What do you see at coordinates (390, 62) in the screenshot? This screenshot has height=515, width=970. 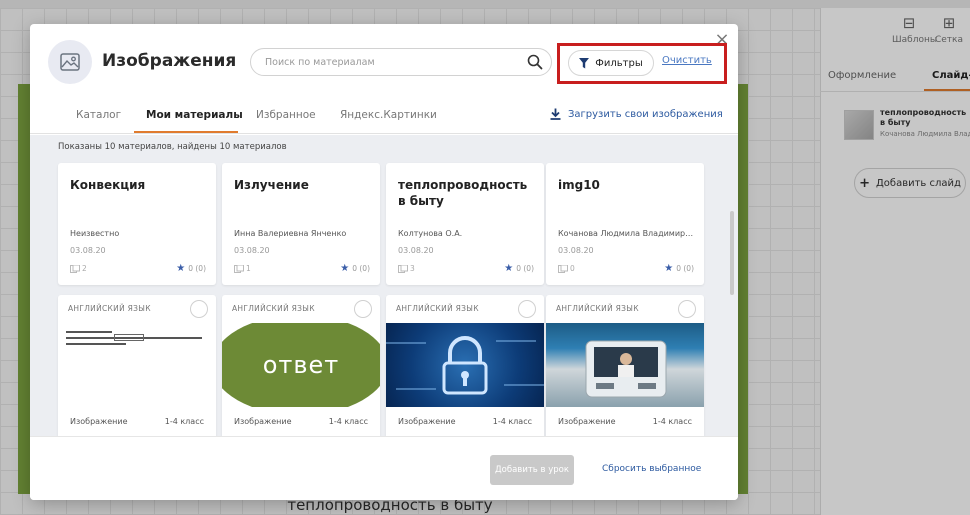 I see `search-input` at bounding box center [390, 62].